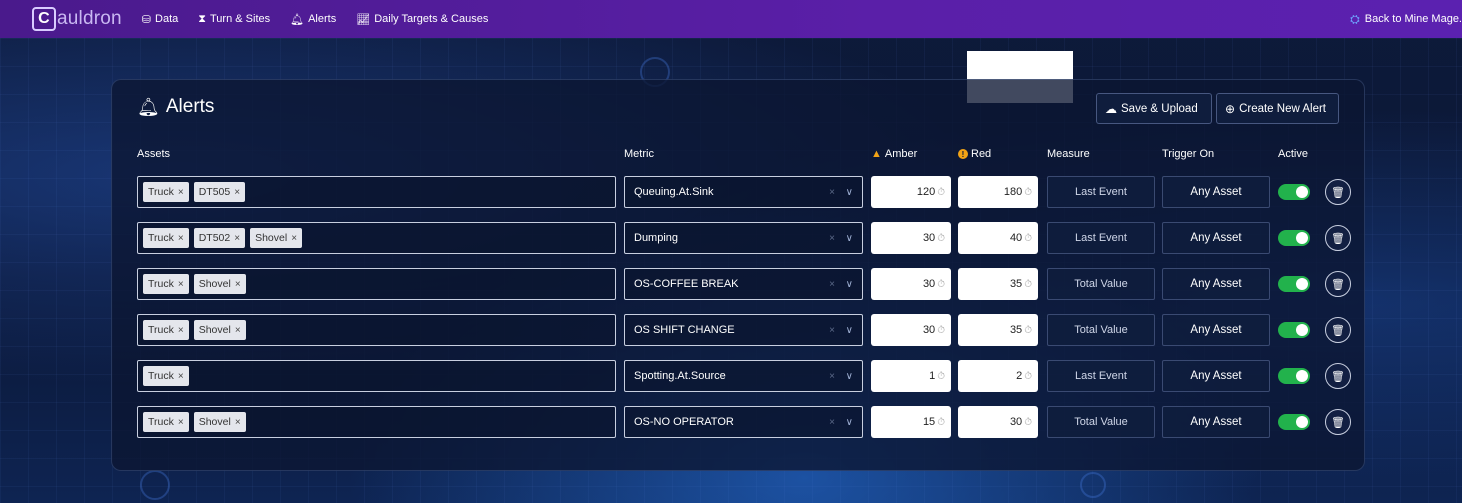  Describe the element at coordinates (911, 376) in the screenshot. I see `amber-threshold-input: 1 ⏱` at that location.